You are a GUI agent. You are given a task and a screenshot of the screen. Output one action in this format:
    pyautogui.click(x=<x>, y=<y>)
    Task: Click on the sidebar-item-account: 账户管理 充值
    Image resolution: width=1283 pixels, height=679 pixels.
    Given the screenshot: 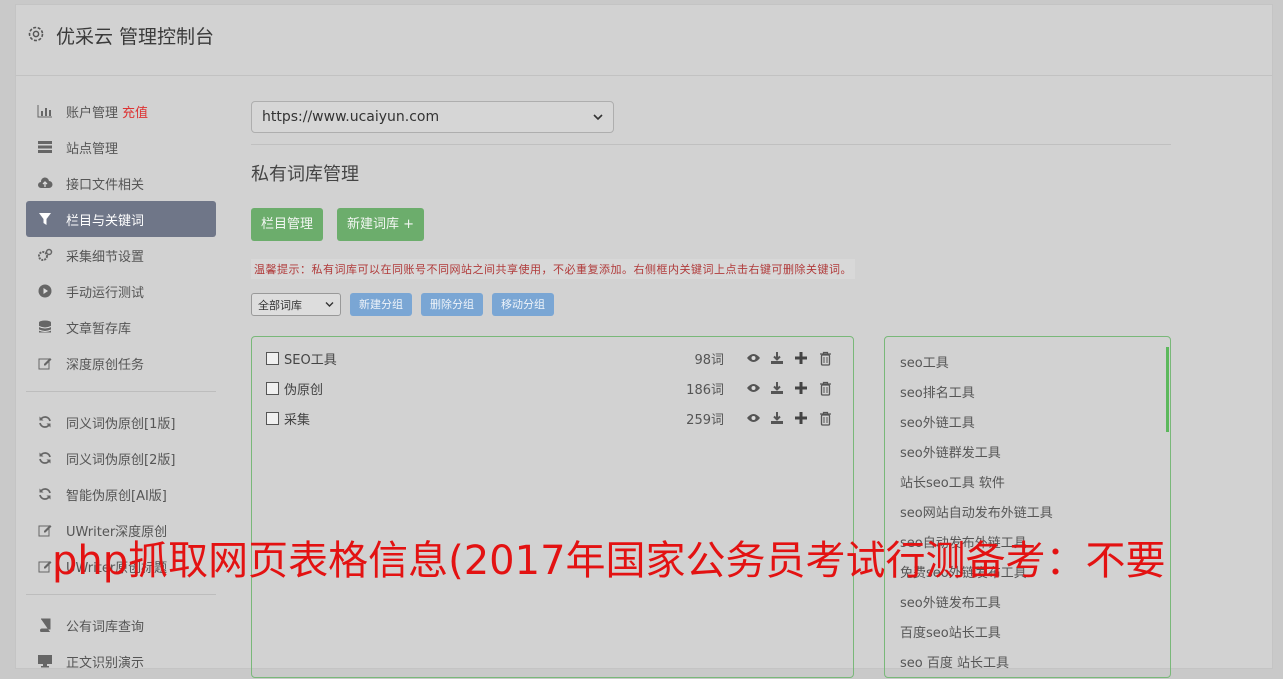 What is the action you would take?
    pyautogui.click(x=121, y=111)
    